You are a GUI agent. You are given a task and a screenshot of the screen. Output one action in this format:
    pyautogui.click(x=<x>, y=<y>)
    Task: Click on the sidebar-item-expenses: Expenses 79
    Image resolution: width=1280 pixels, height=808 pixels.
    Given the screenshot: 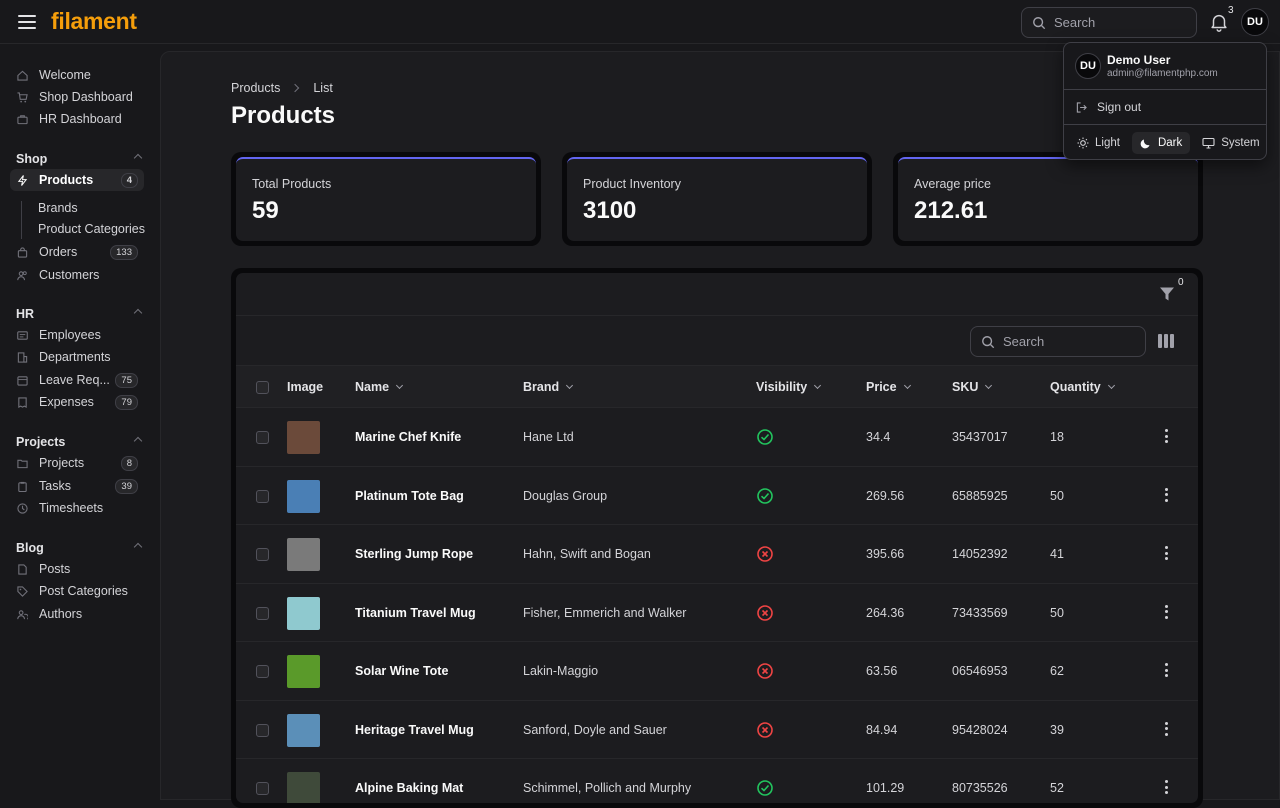 What is the action you would take?
    pyautogui.click(x=77, y=402)
    